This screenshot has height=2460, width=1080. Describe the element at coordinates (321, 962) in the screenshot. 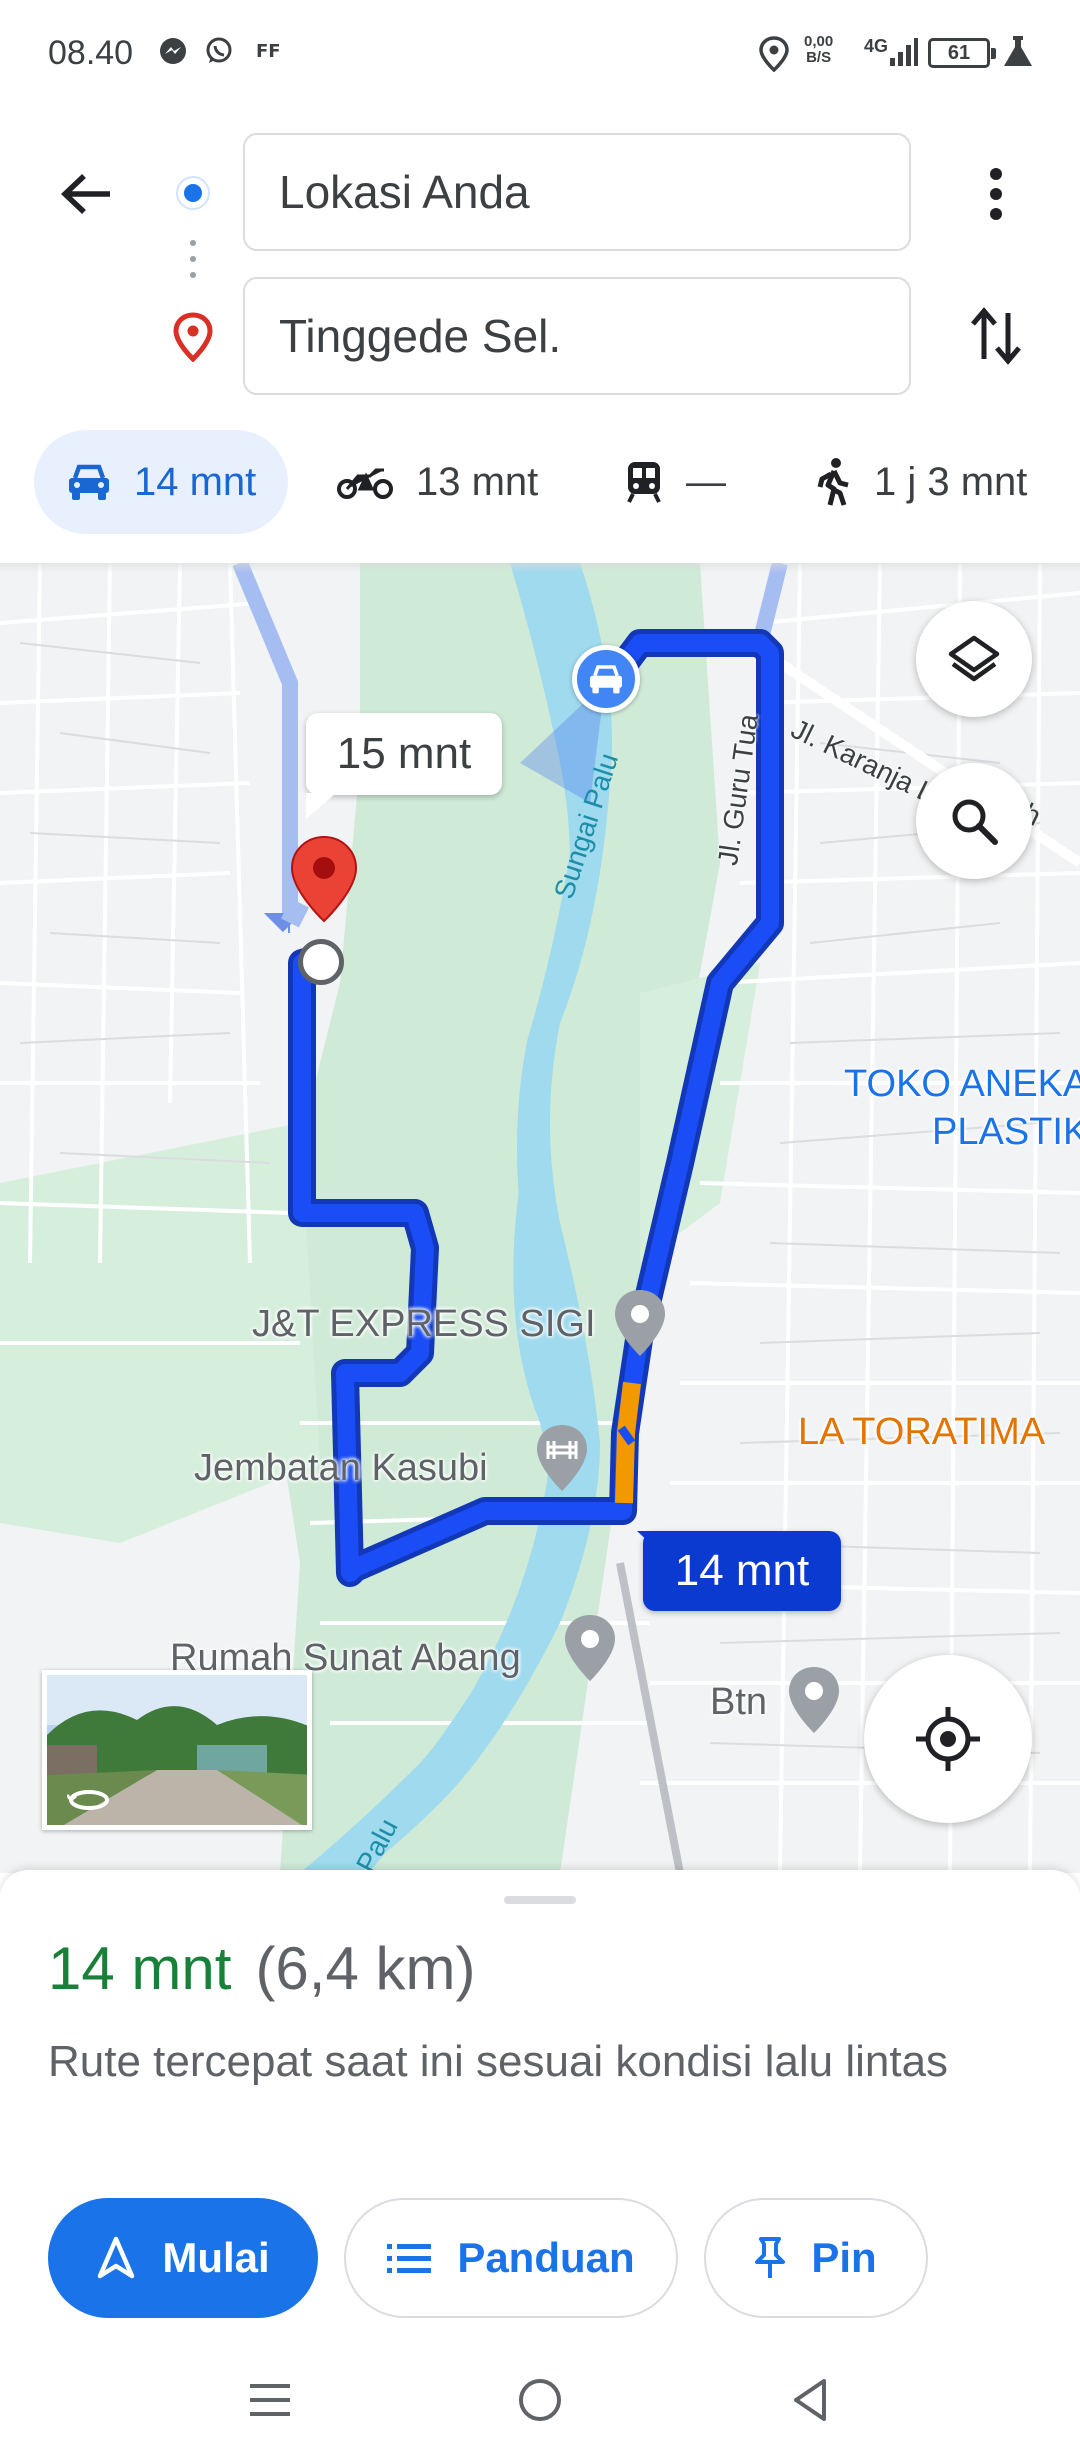

I see `route-end-circle` at that location.